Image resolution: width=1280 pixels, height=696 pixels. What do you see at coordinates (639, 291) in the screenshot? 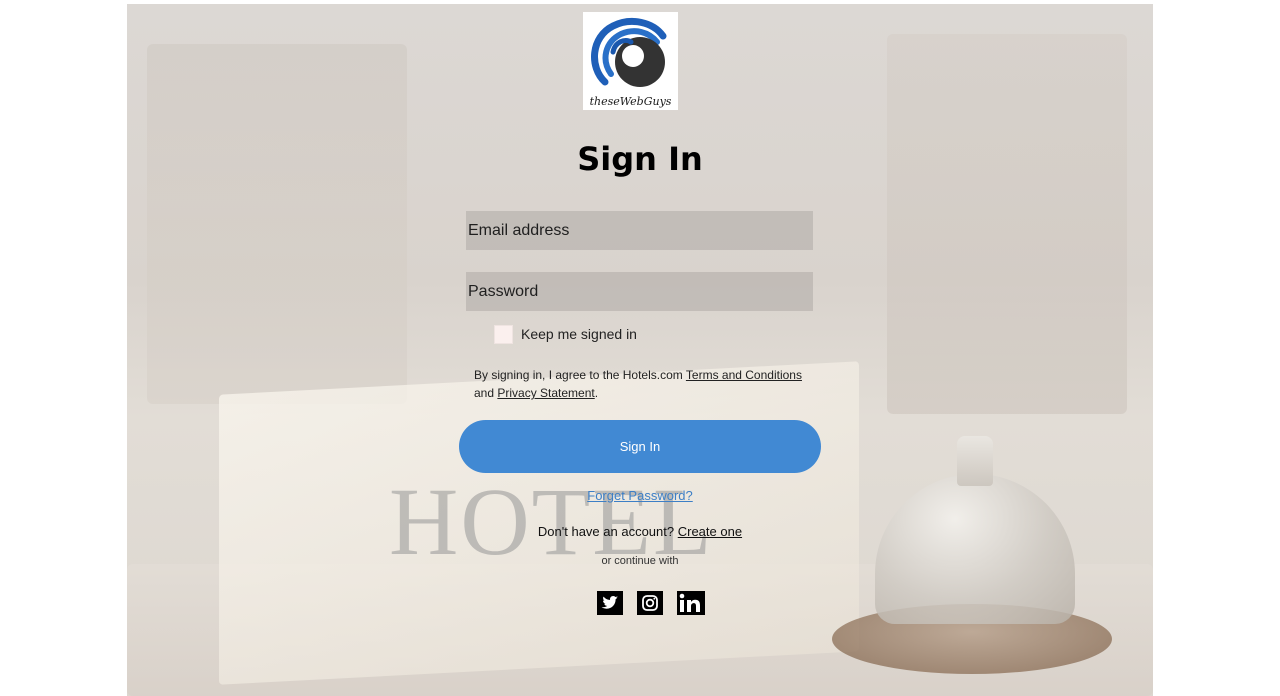
I see `password-field` at bounding box center [639, 291].